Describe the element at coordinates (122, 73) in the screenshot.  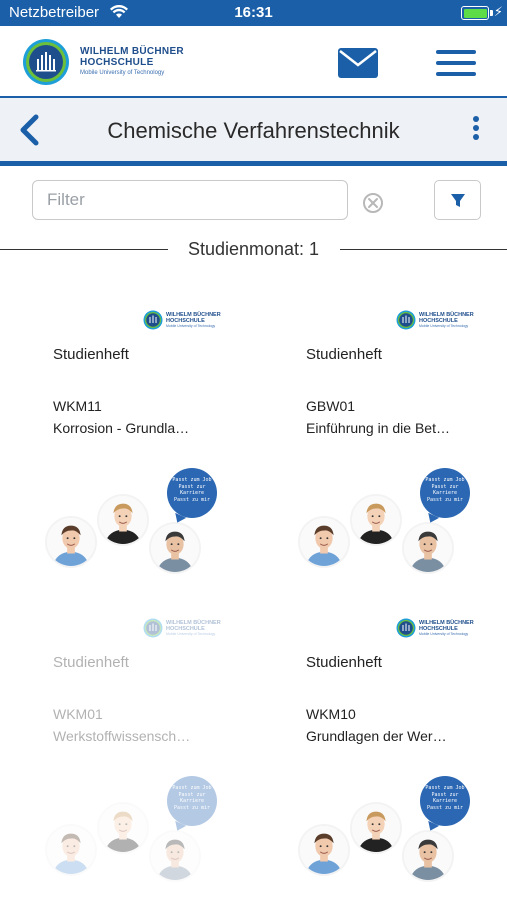
I see `logo-line-3: Mobile University of Technology` at that location.